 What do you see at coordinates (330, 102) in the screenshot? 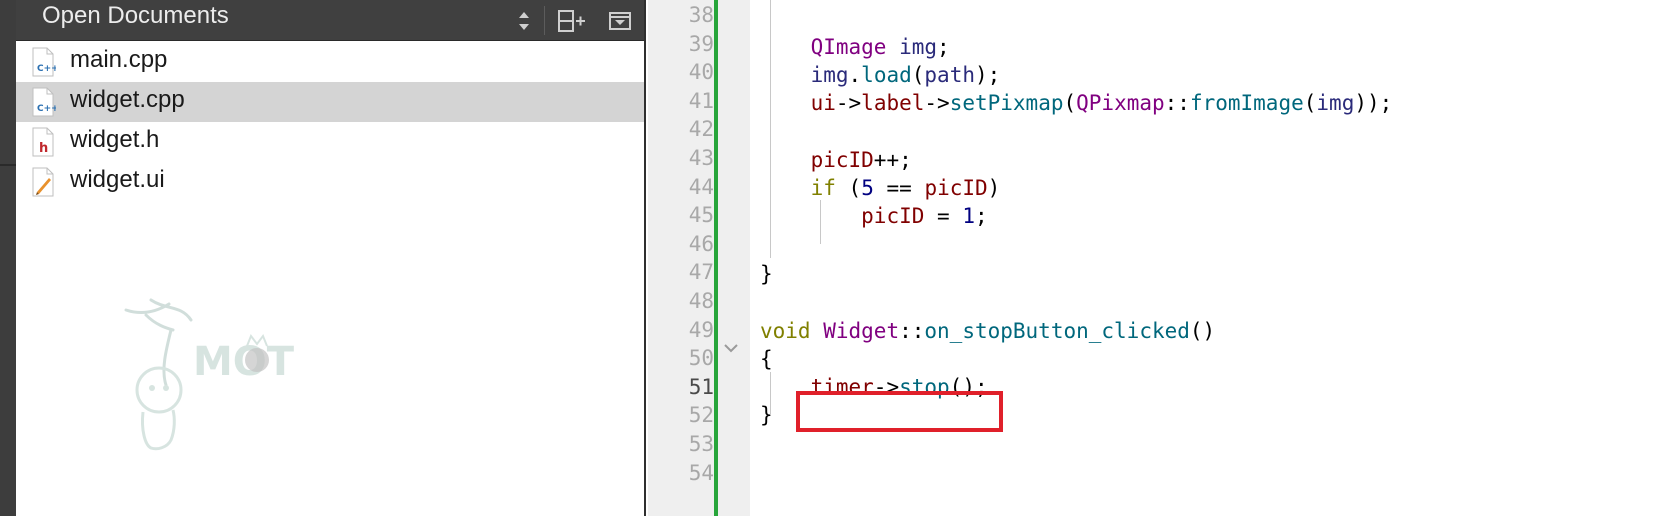
I see `document-item-widget-cpp: C++ widget.cpp` at bounding box center [330, 102].